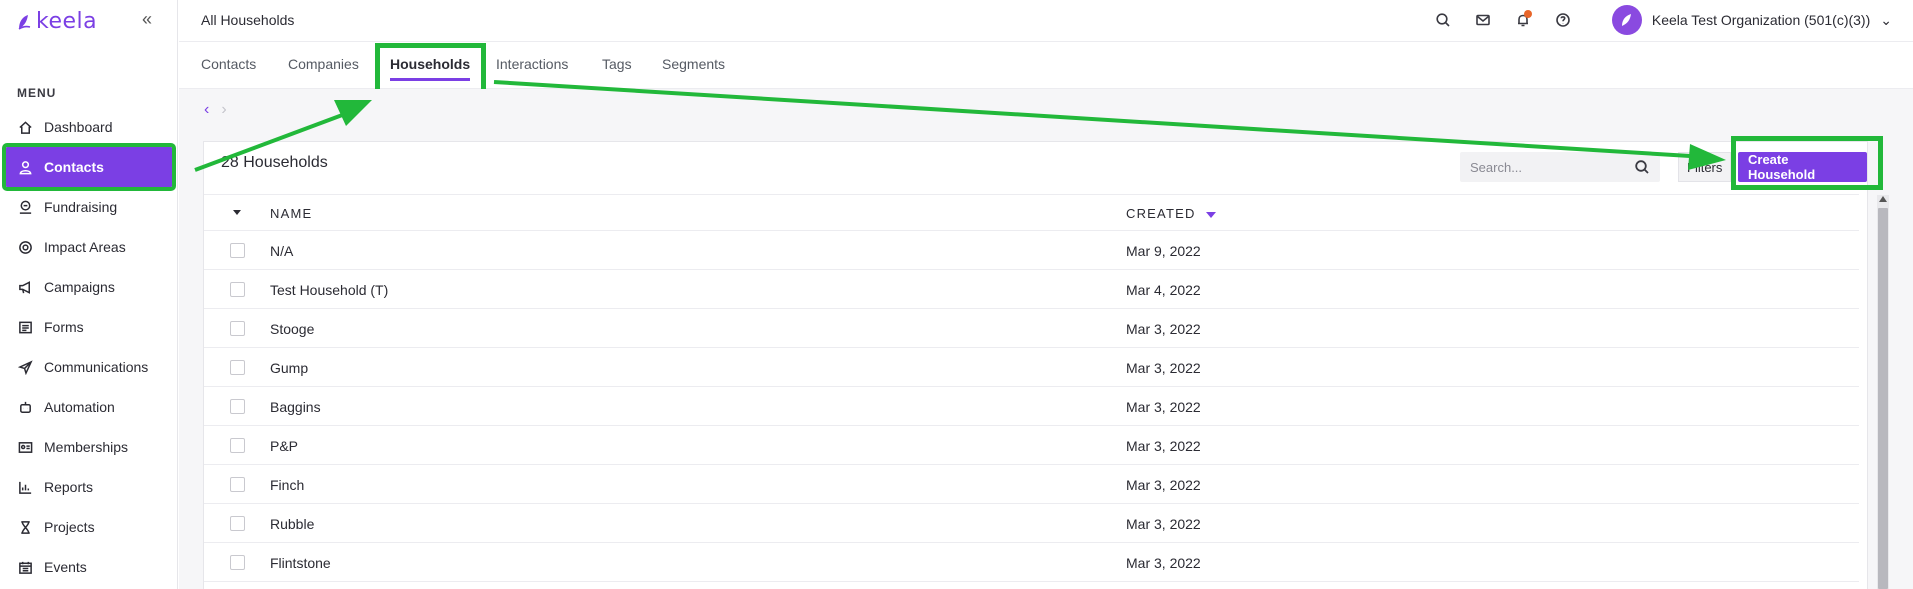 The image size is (1913, 589). I want to click on collapse-sidebar-icon: «, so click(147, 19).